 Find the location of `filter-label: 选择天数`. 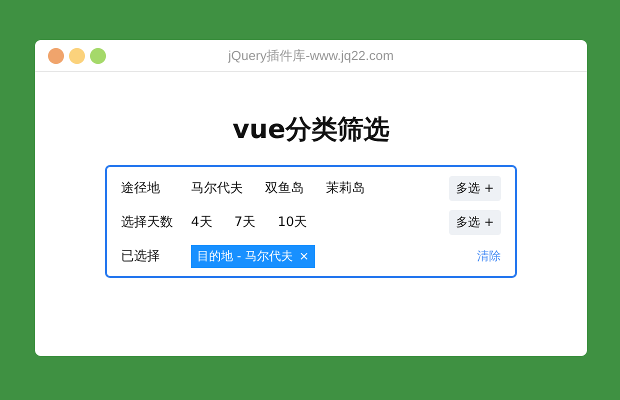

filter-label: 选择天数 is located at coordinates (147, 222).